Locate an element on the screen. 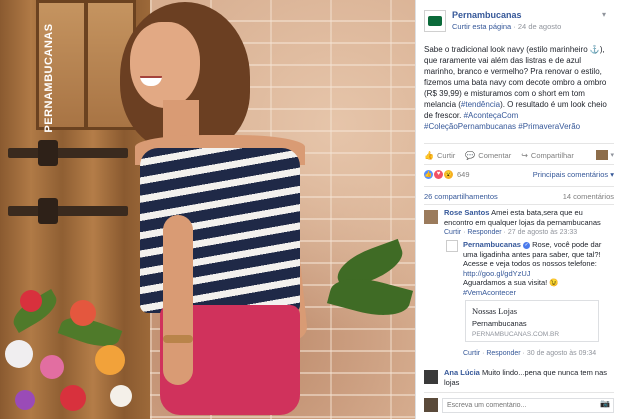  verified-icon: ✓ is located at coordinates (527, 245).